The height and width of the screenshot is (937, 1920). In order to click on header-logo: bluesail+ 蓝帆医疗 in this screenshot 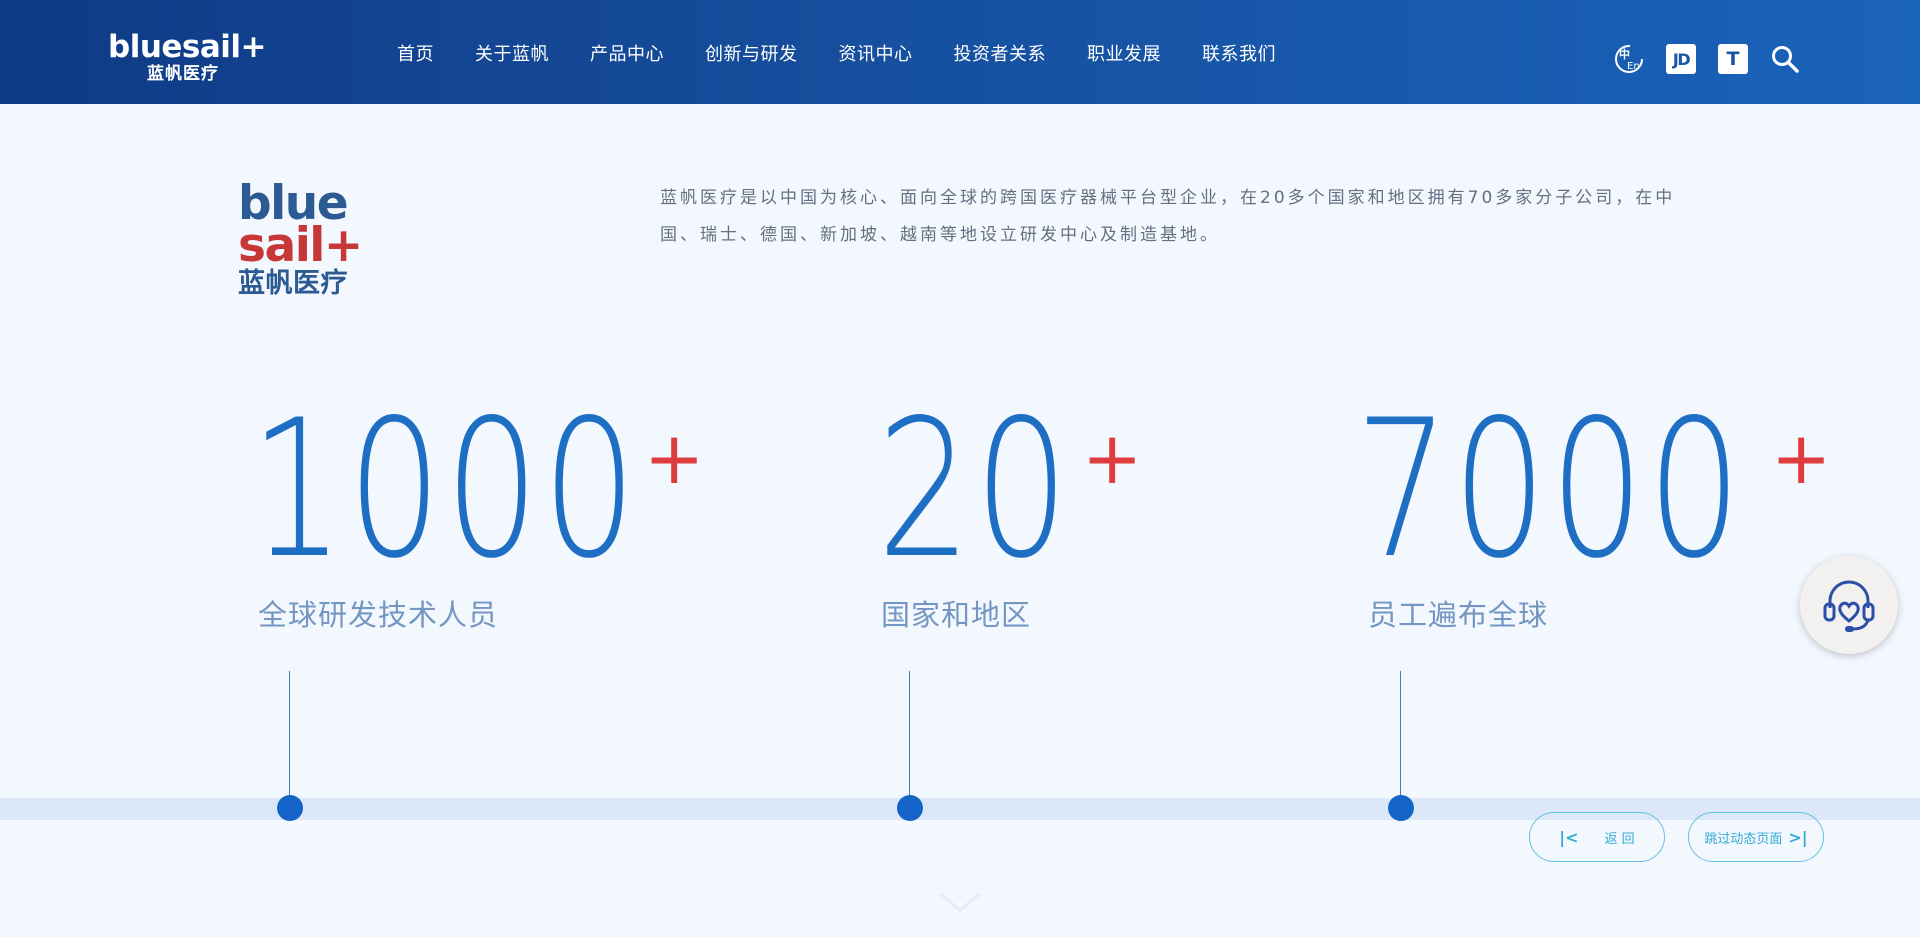, I will do `click(187, 56)`.